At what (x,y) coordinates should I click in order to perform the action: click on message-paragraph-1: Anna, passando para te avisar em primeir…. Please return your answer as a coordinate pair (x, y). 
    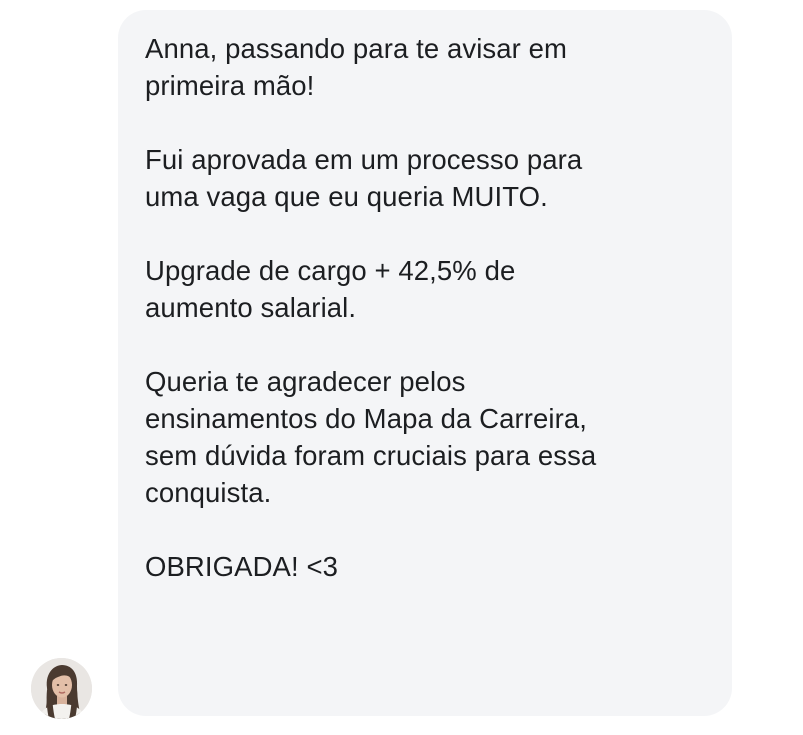
    Looking at the image, I should click on (356, 67).